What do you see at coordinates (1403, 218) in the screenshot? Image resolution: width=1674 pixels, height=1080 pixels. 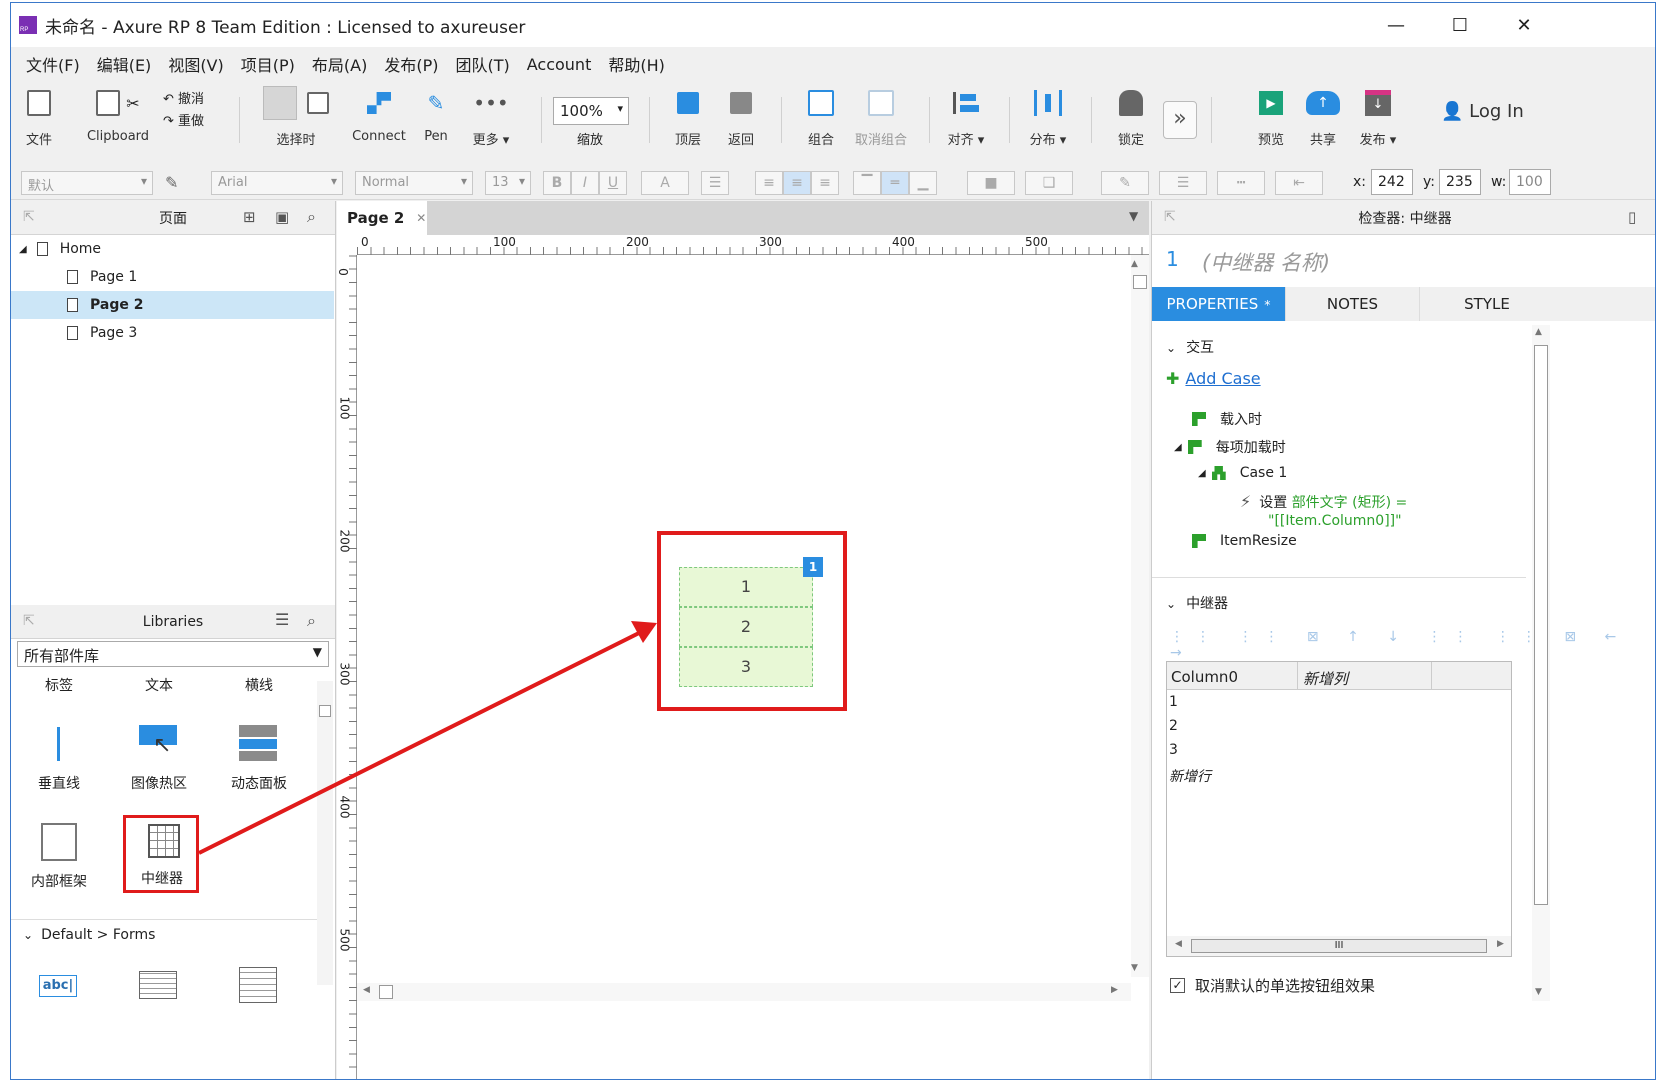 I see `inspector-header: ⇱ 检查器: 中继器 ▯` at bounding box center [1403, 218].